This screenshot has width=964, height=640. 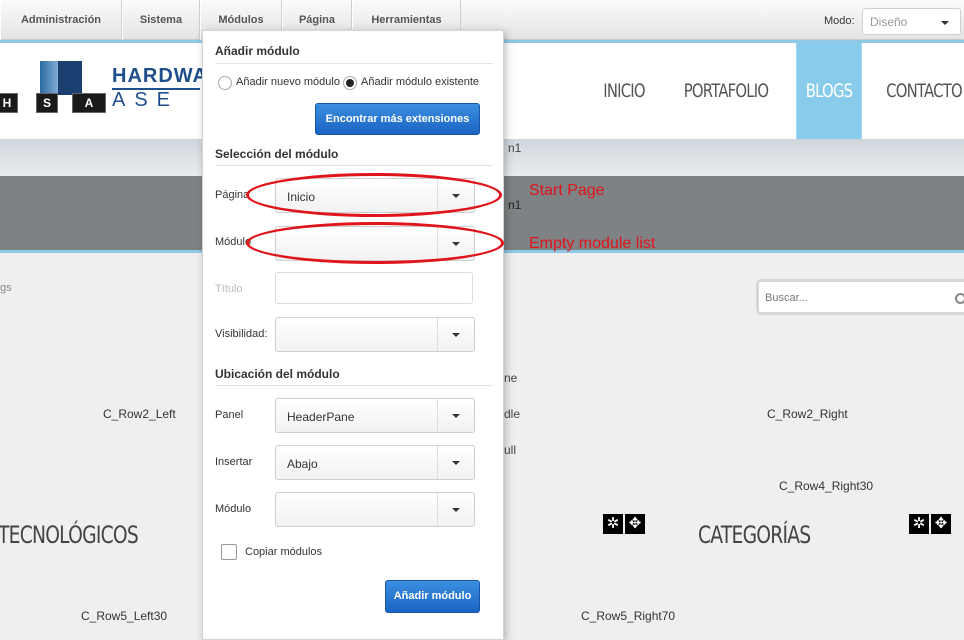 What do you see at coordinates (839, 21) in the screenshot?
I see `mode-label: Modo:` at bounding box center [839, 21].